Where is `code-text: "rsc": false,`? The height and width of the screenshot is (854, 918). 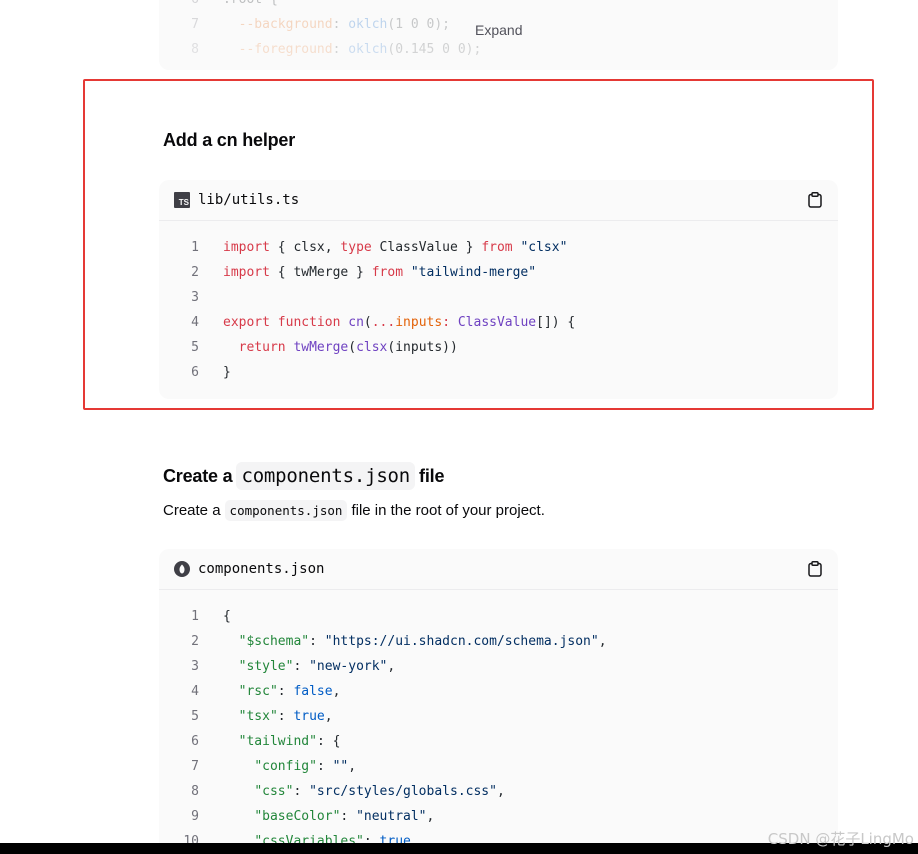
code-text: "rsc": false, is located at coordinates (270, 691).